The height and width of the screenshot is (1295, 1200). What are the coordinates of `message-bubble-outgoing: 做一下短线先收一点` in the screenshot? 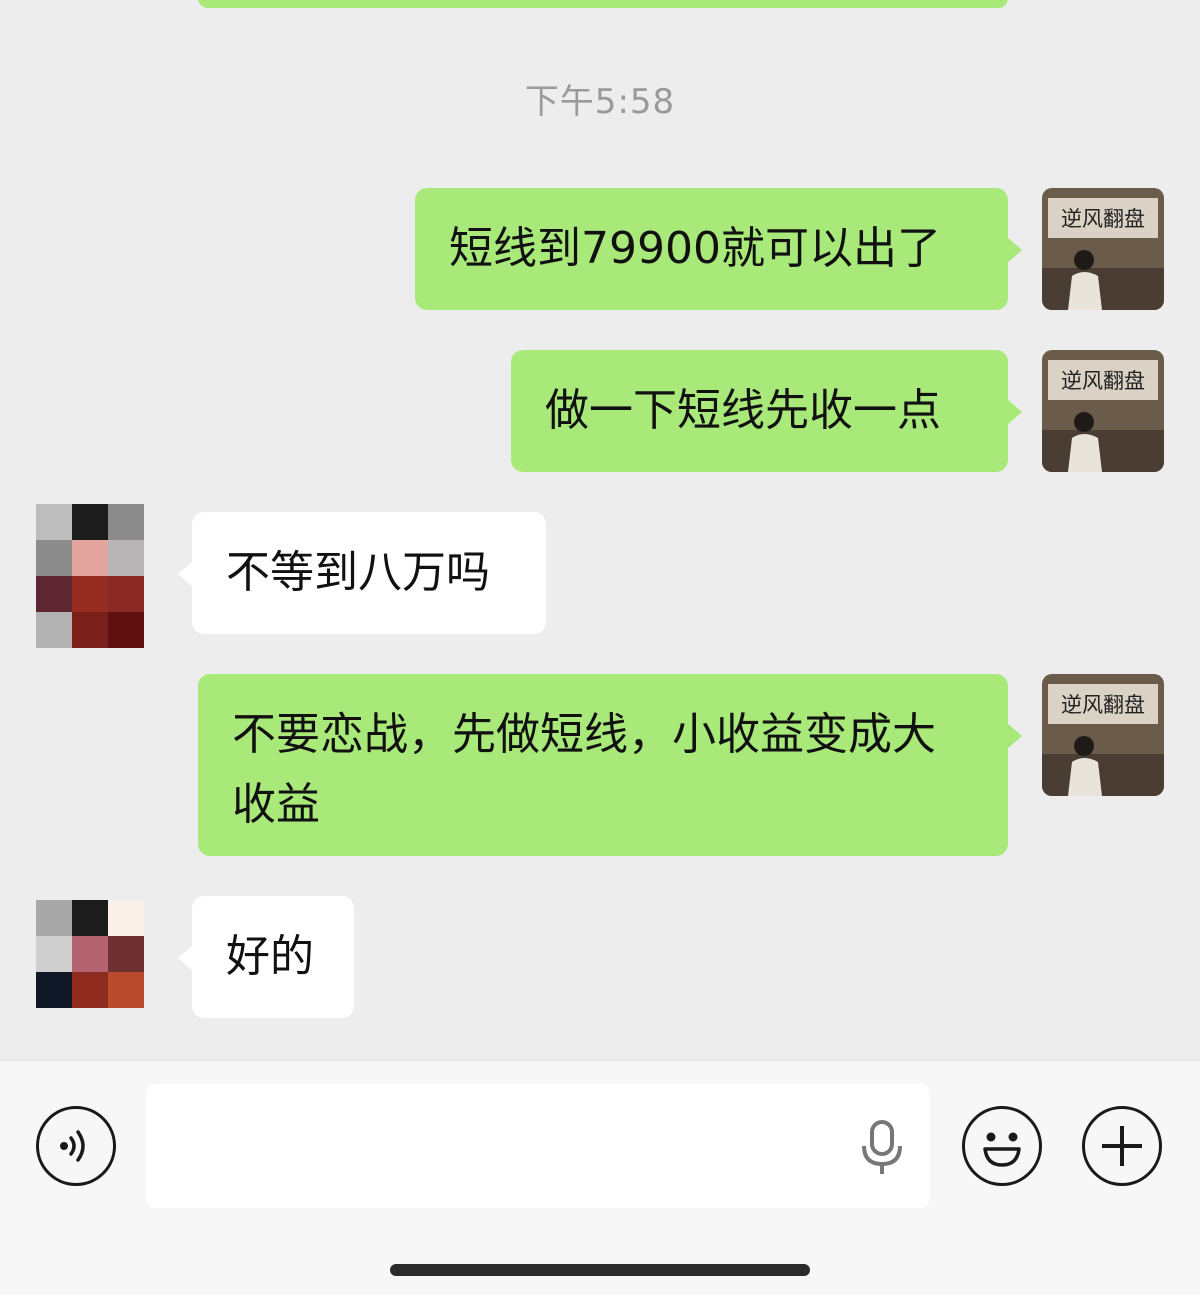 It's located at (766, 411).